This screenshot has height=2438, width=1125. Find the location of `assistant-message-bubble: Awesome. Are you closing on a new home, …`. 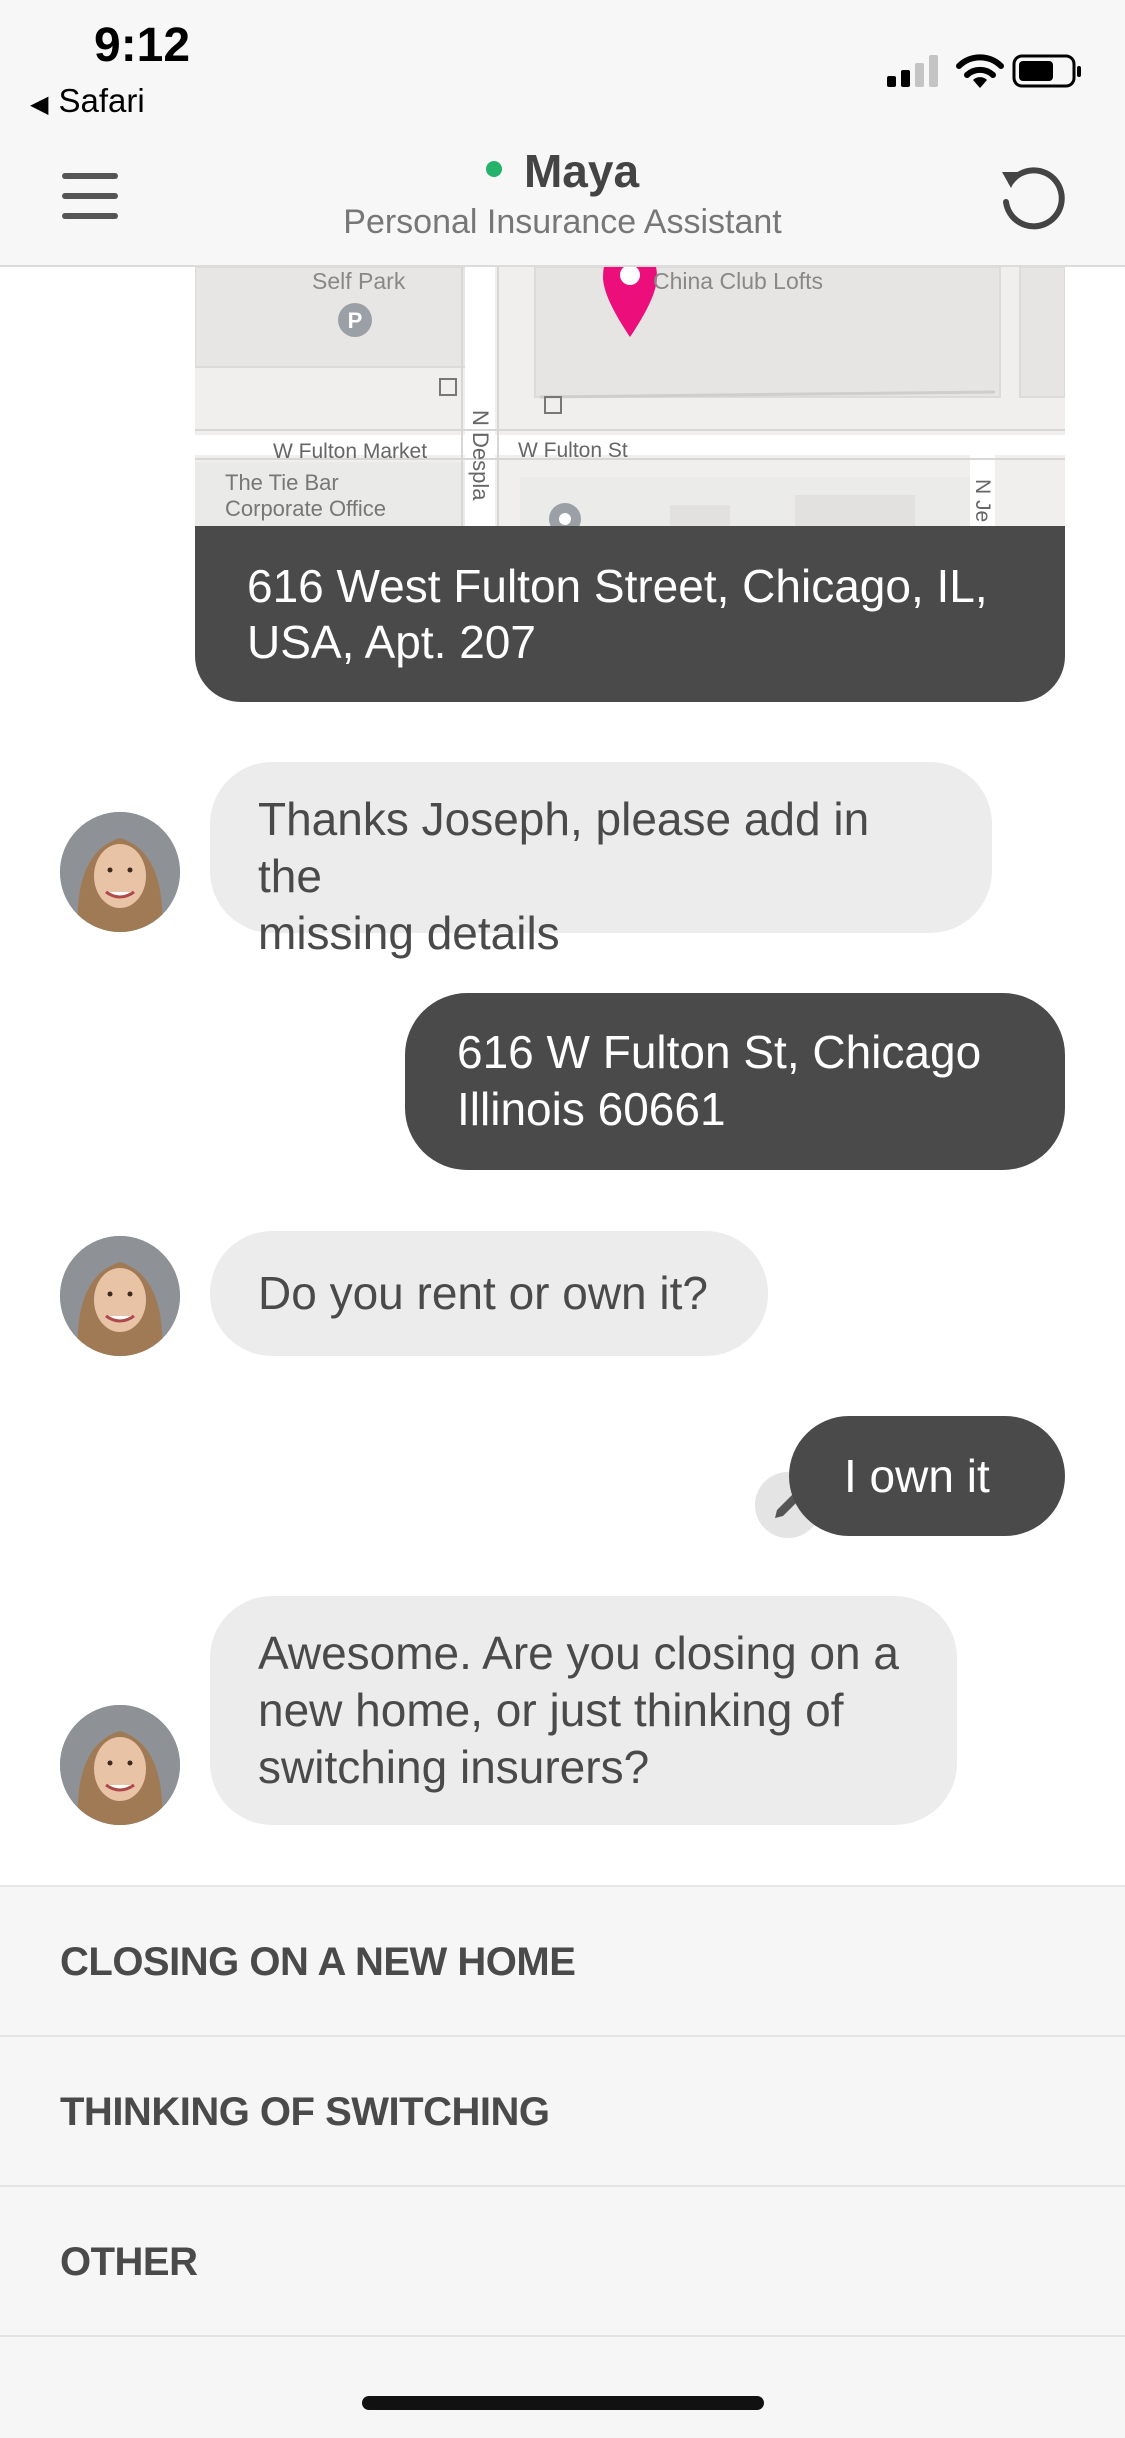

assistant-message-bubble: Awesome. Are you closing on a new home, … is located at coordinates (583, 1710).